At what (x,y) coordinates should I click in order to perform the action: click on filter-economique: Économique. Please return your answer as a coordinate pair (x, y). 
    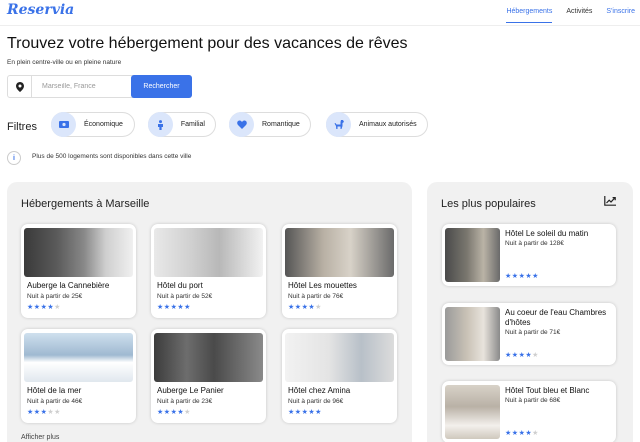
    Looking at the image, I should click on (93, 124).